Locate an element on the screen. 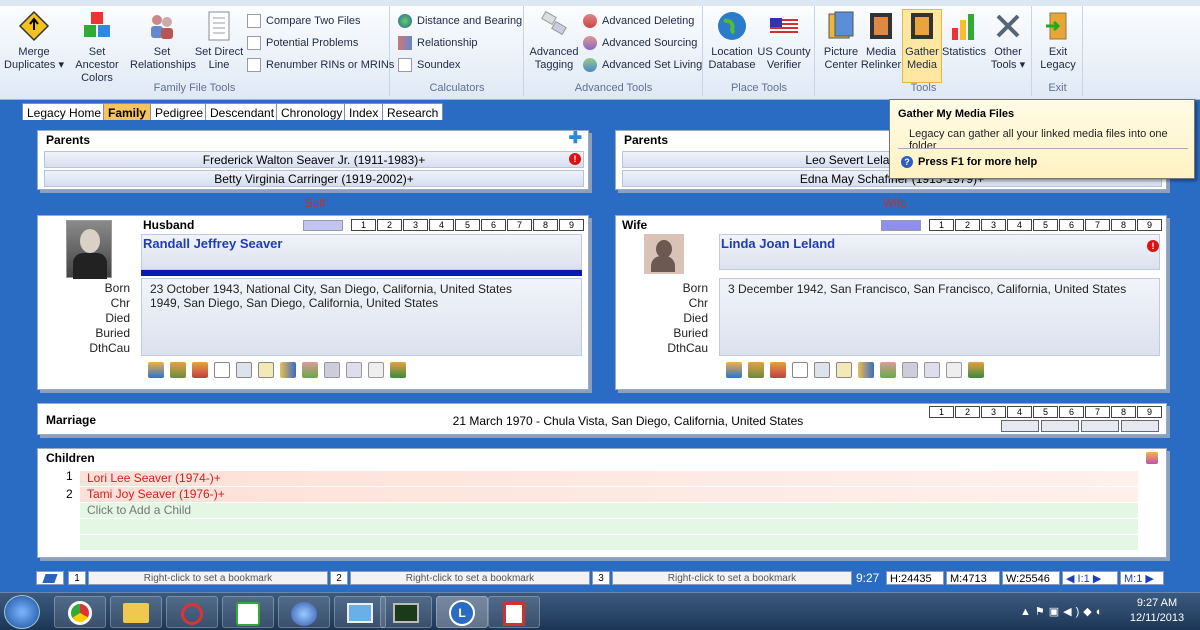 The width and height of the screenshot is (1200, 630). wife-color-swatch is located at coordinates (901, 225).